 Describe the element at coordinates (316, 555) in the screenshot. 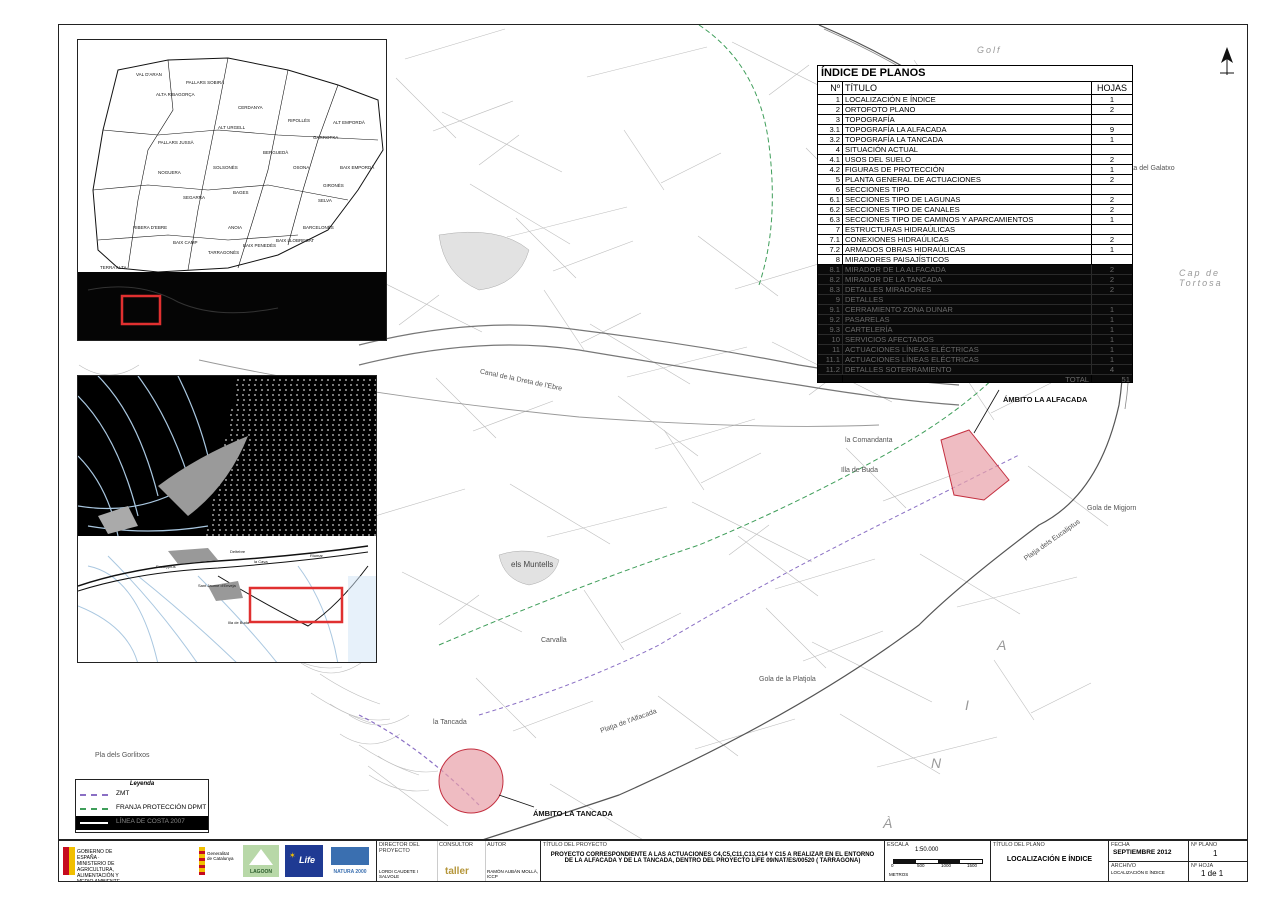

I see `delta-label: Riumar` at that location.